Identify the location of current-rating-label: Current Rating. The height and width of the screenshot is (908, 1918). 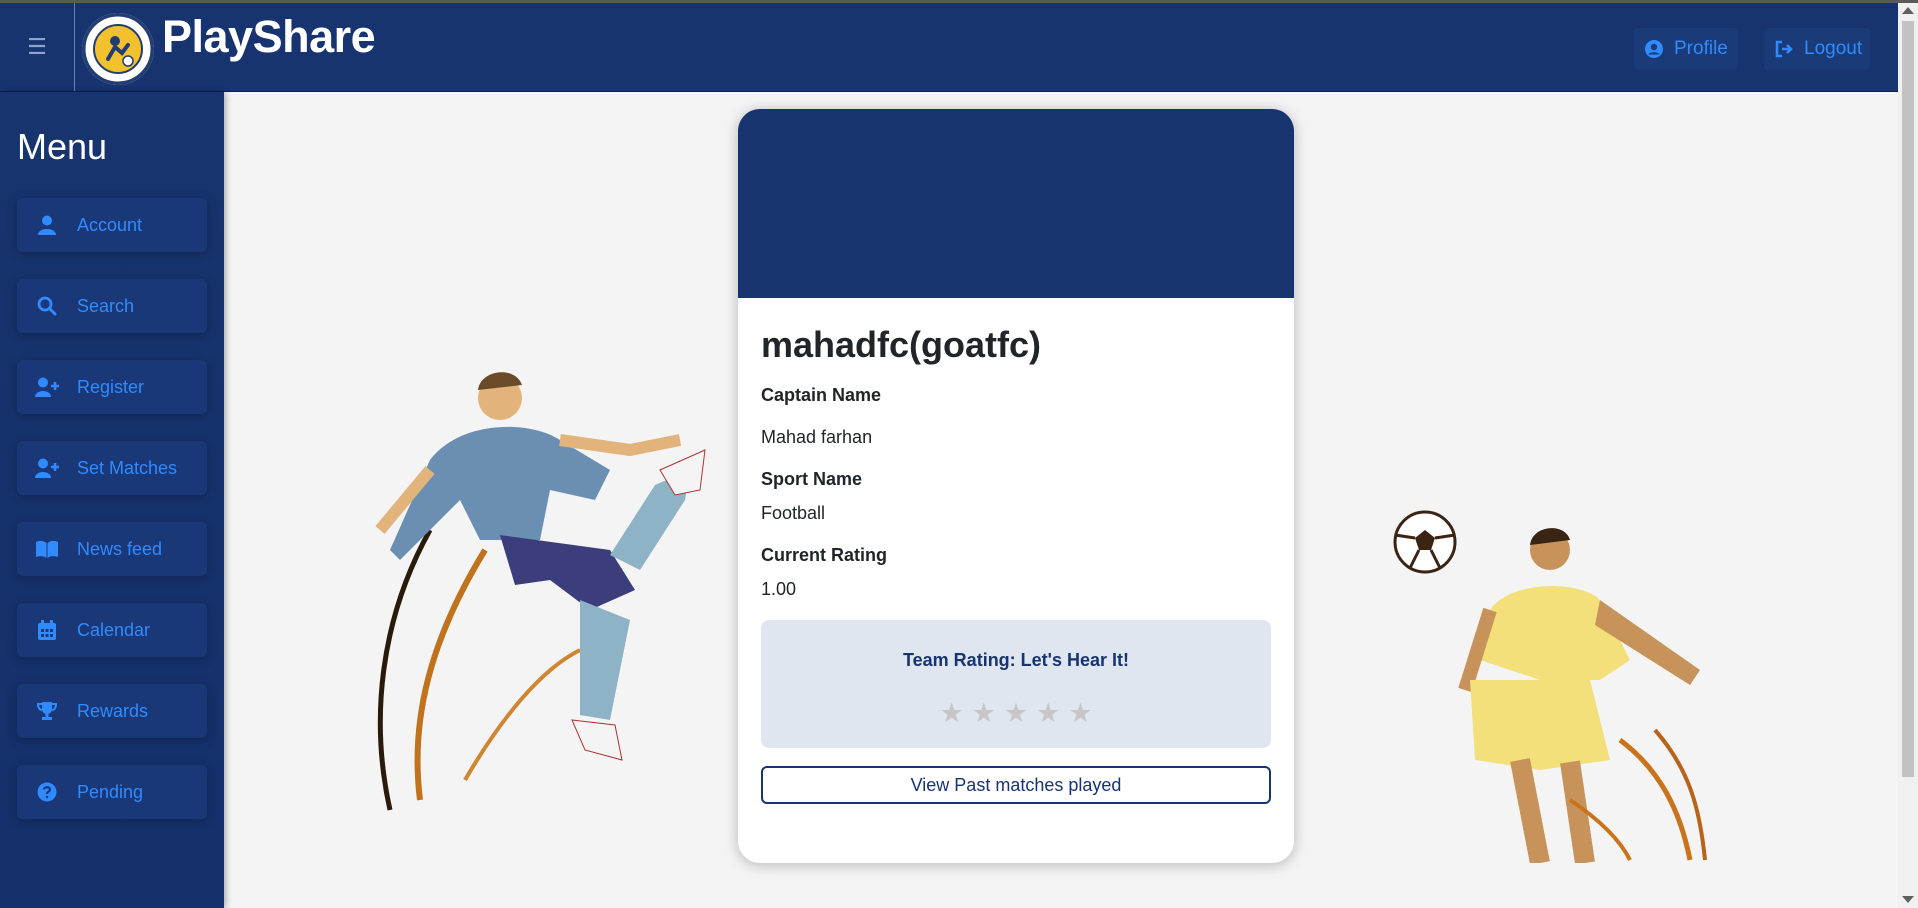
(824, 555).